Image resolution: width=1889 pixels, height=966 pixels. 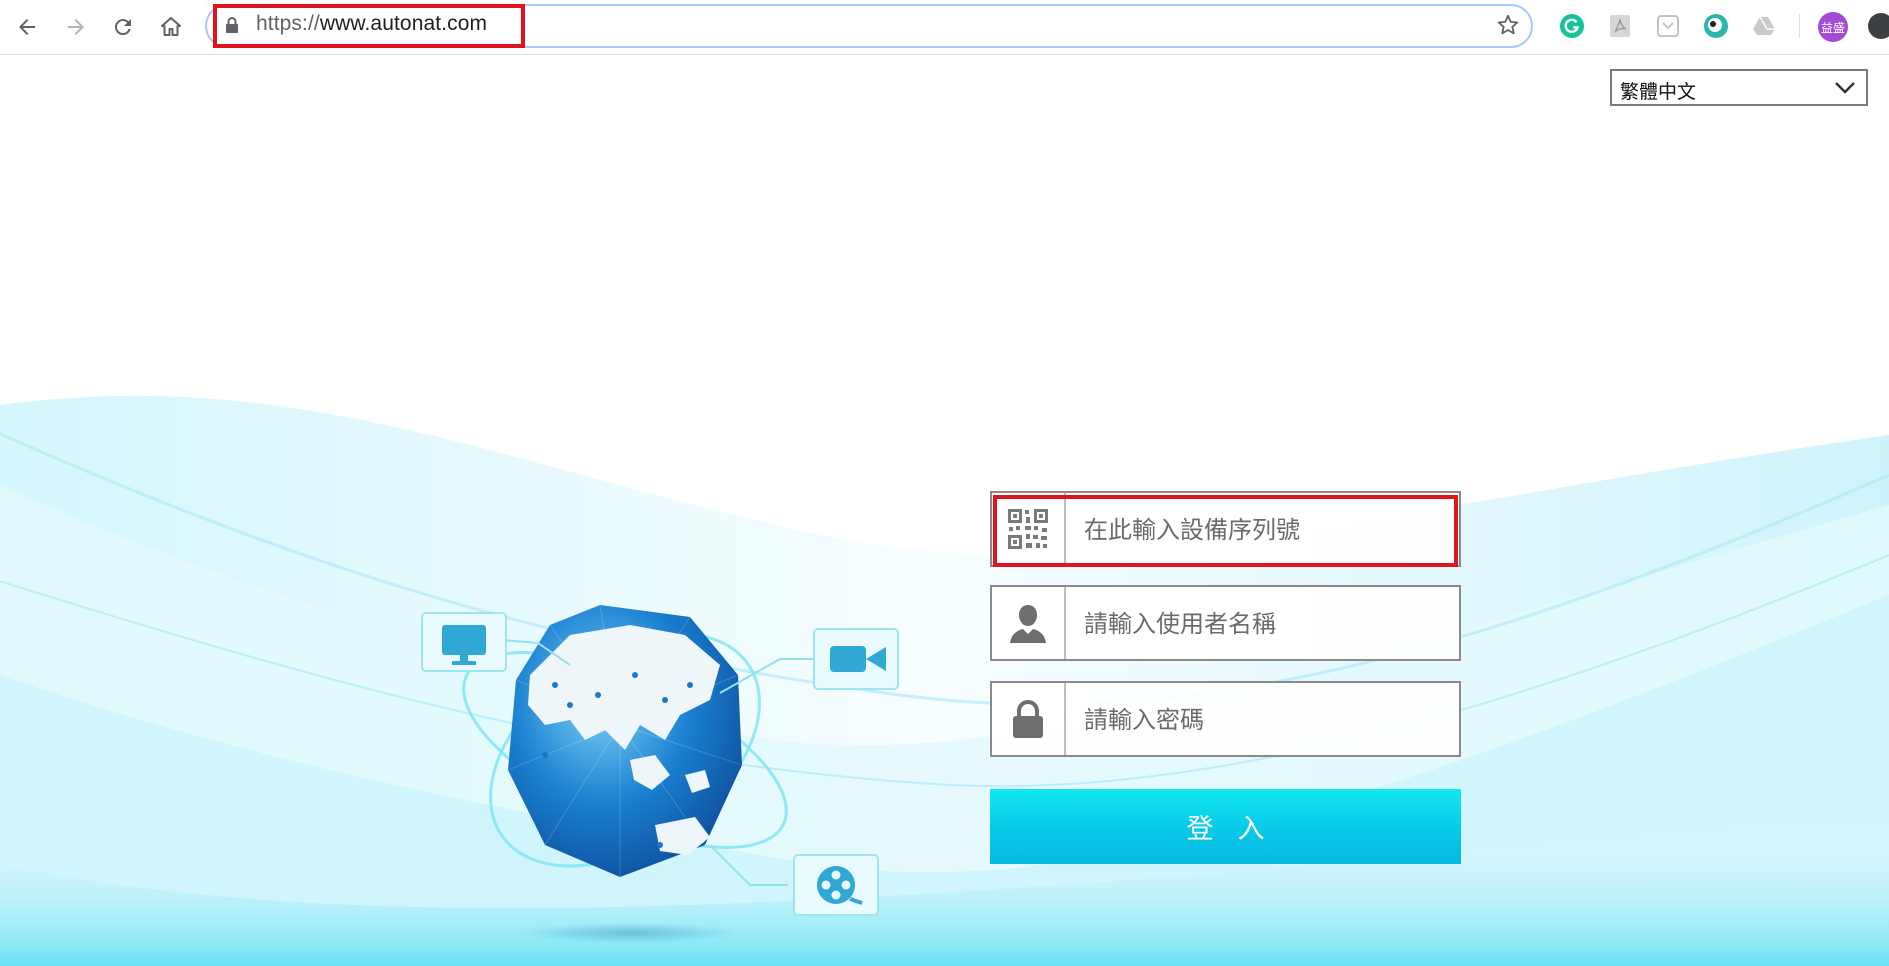 I want to click on toolbar-divider, so click(x=1799, y=26).